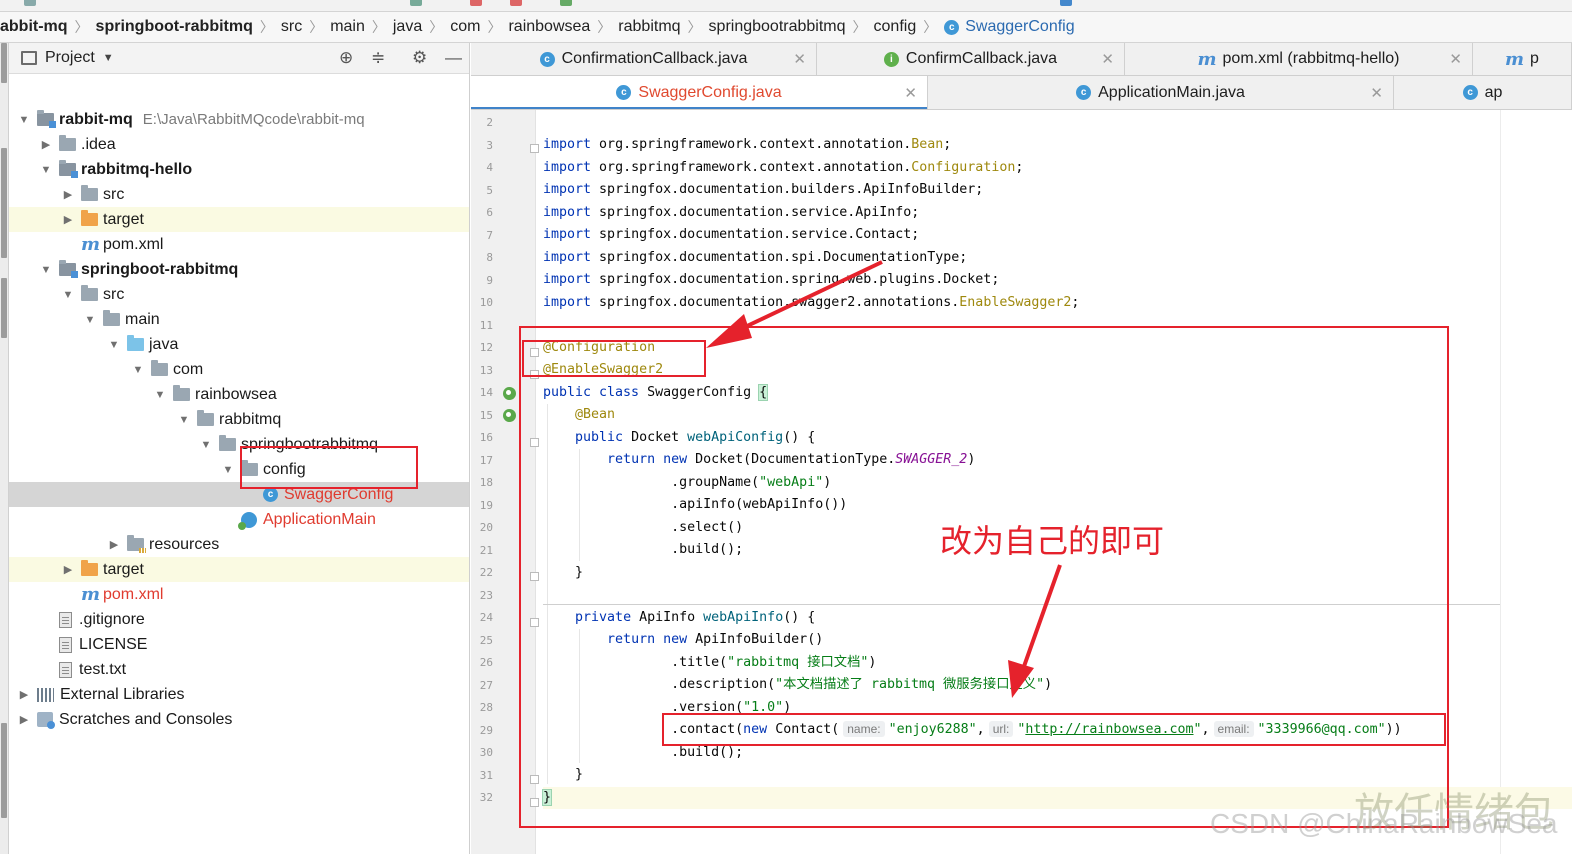 The image size is (1572, 854). Describe the element at coordinates (489, 190) in the screenshot. I see `line-number: 5` at that location.